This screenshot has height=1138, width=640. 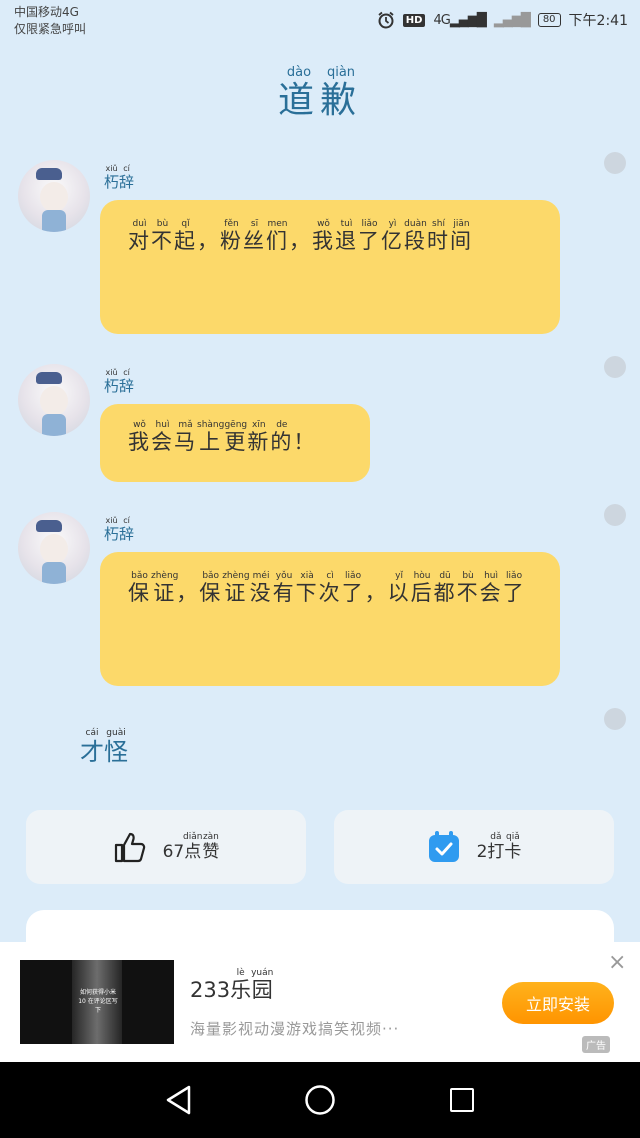 I want to click on navigation-bar, so click(x=320, y=1100).